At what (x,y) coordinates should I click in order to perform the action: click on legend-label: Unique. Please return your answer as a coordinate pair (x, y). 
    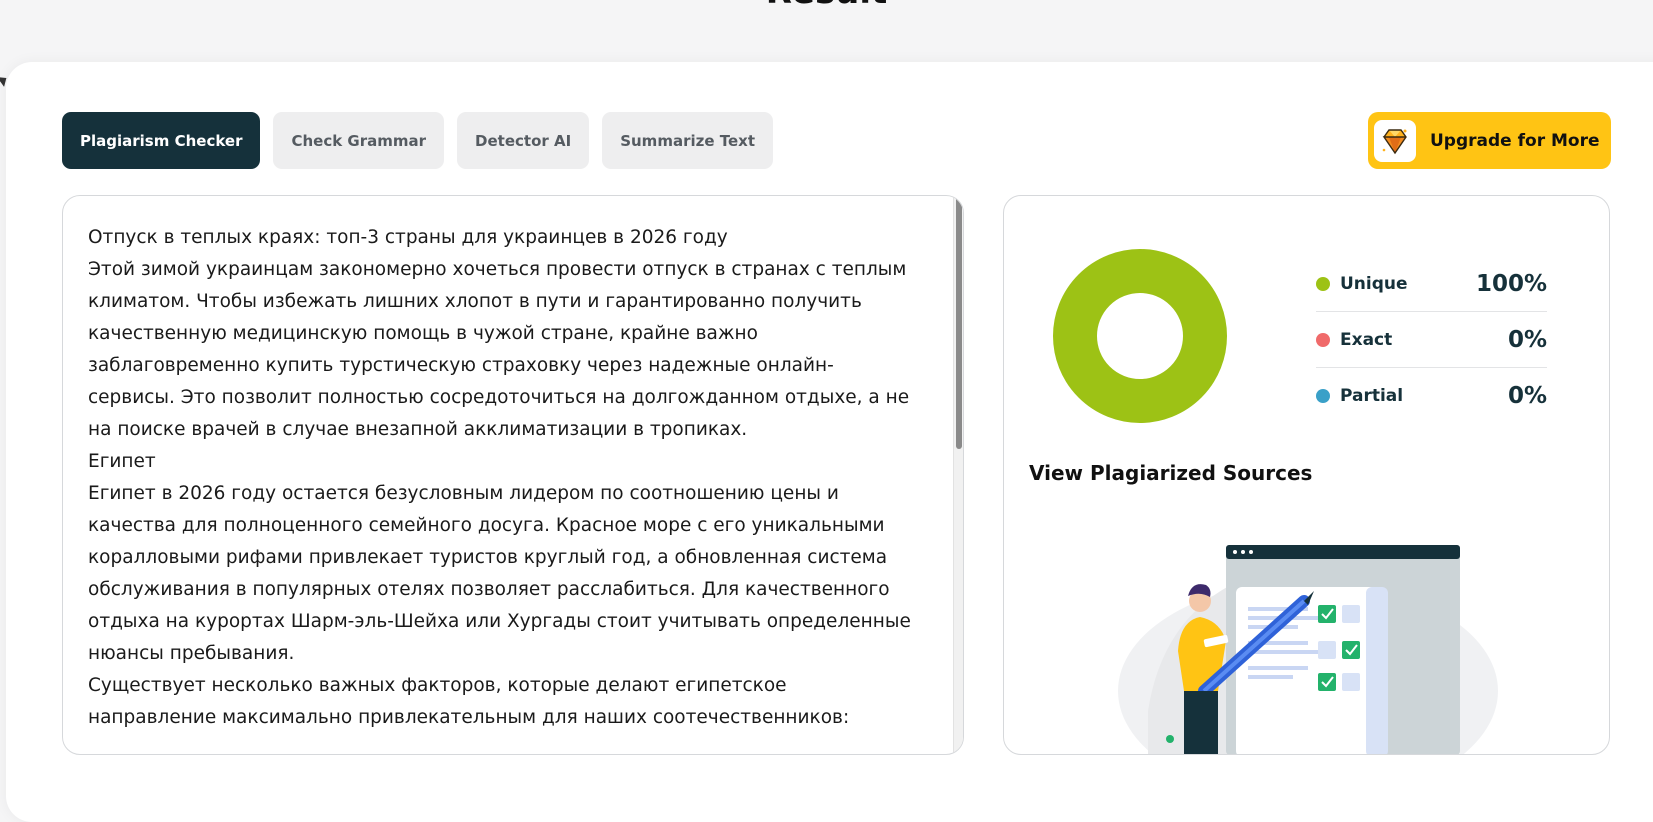
    Looking at the image, I should click on (1374, 283).